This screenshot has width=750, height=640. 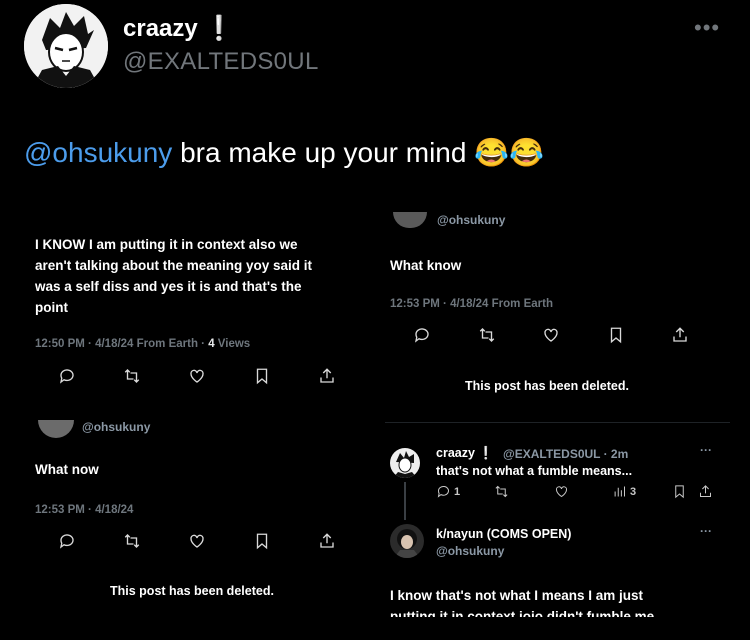 What do you see at coordinates (178, 28) in the screenshot?
I see `display-name: craazy ❕` at bounding box center [178, 28].